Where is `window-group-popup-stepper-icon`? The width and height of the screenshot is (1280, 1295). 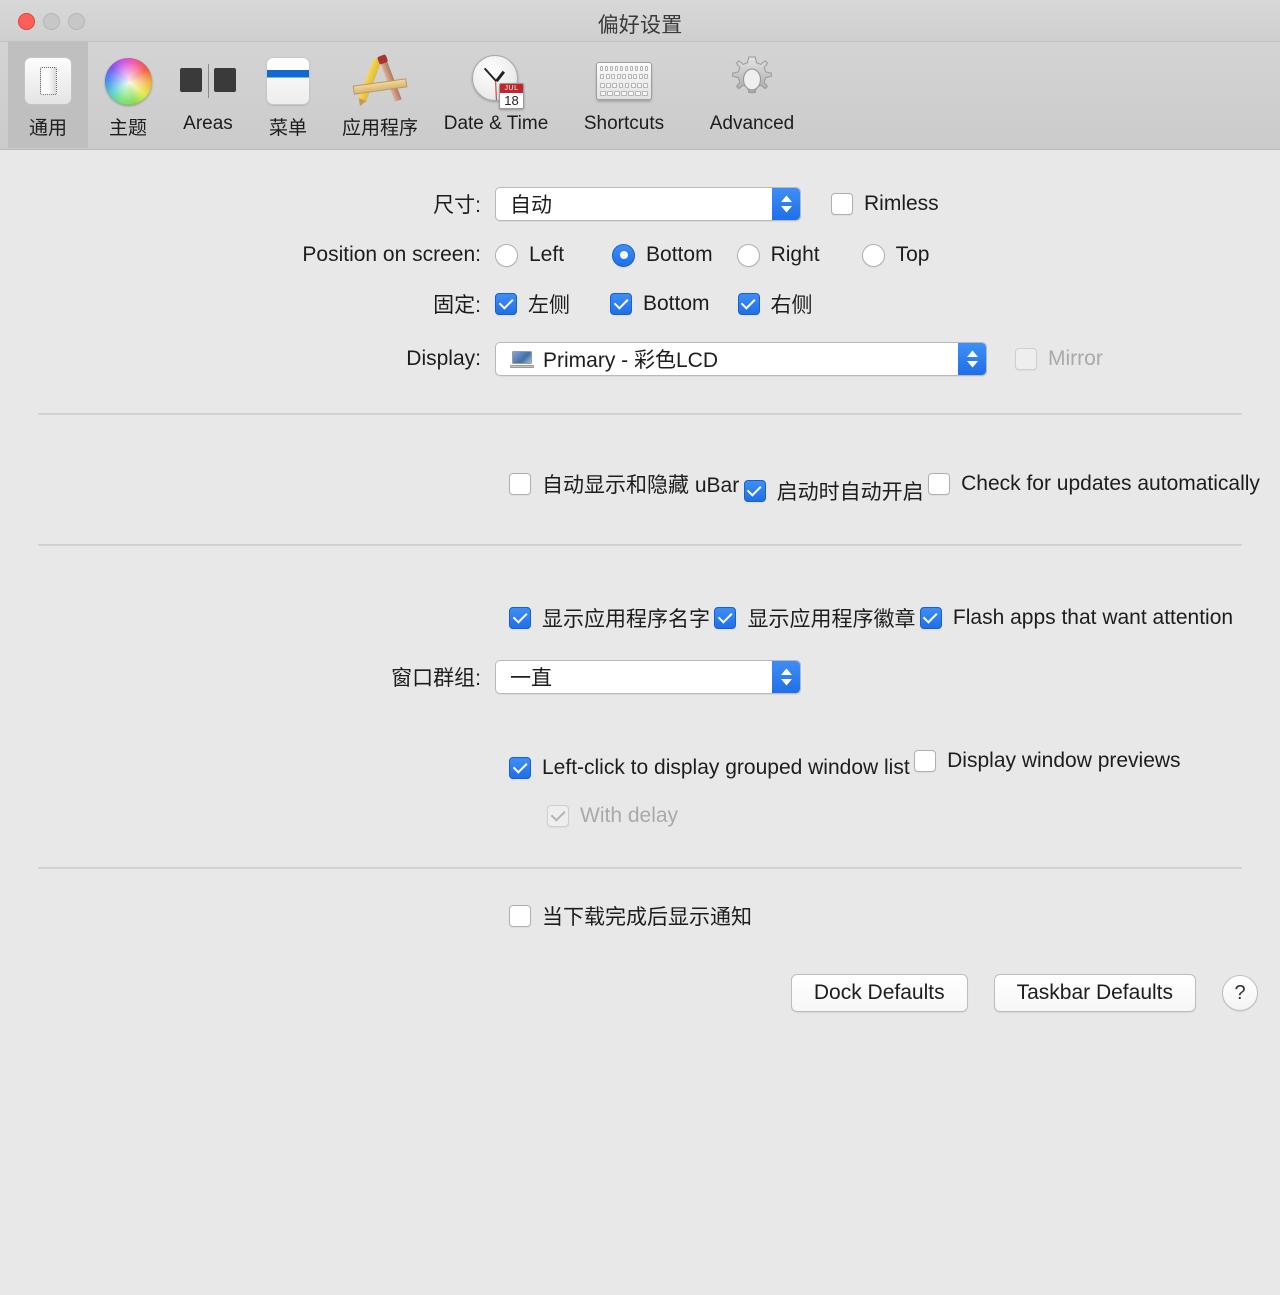 window-group-popup-stepper-icon is located at coordinates (786, 677).